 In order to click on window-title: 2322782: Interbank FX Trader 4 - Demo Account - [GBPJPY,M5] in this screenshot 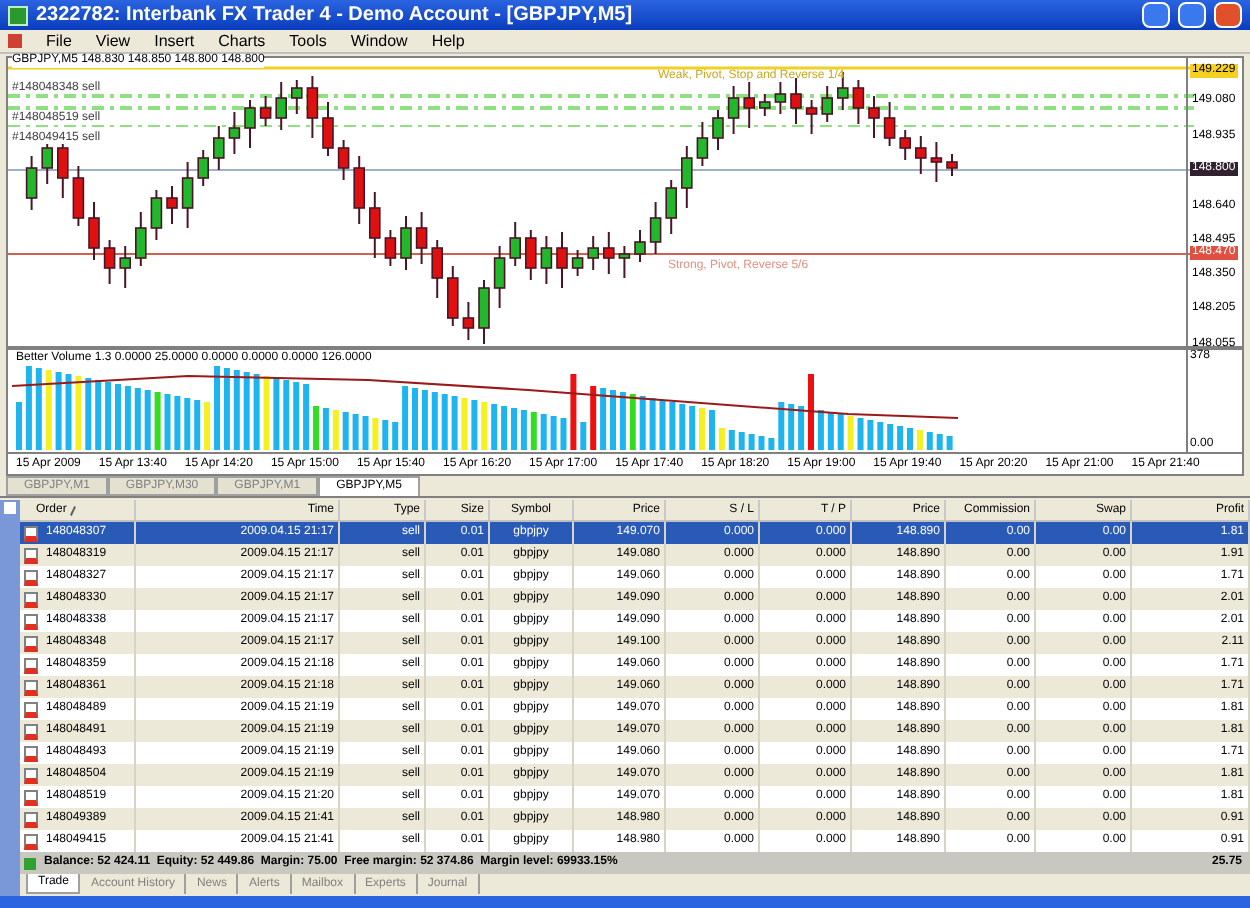, I will do `click(335, 16)`.